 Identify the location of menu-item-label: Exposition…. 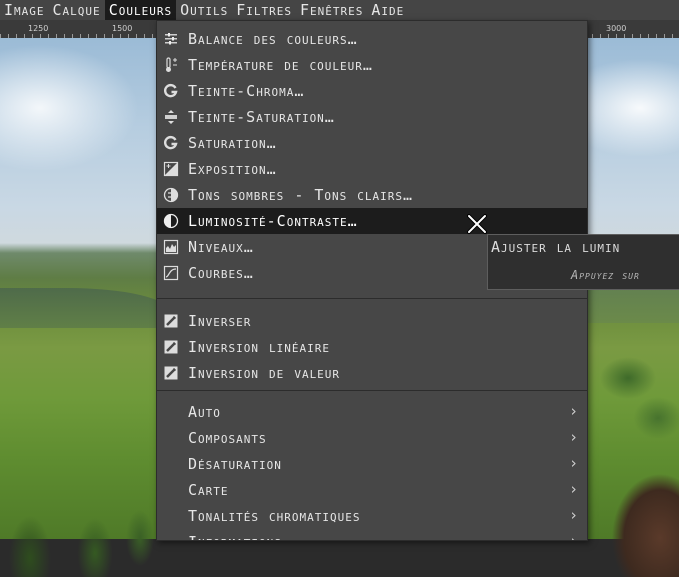
(232, 169).